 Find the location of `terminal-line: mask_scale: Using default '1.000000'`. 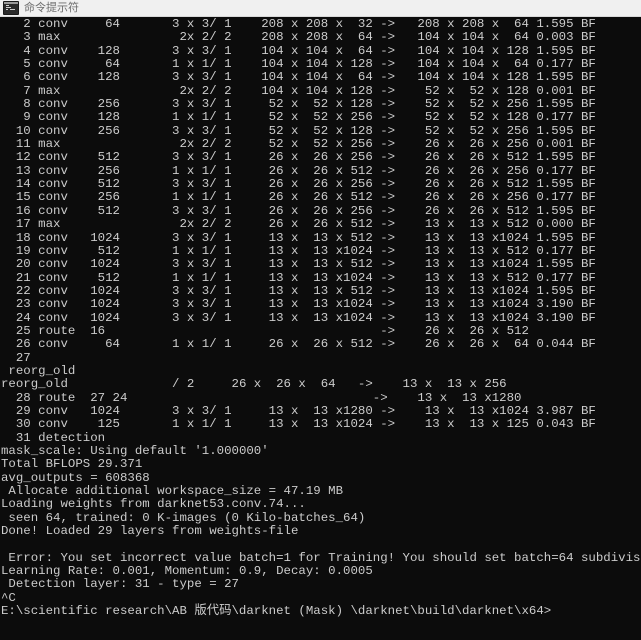

terminal-line: mask_scale: Using default '1.000000' is located at coordinates (135, 451).